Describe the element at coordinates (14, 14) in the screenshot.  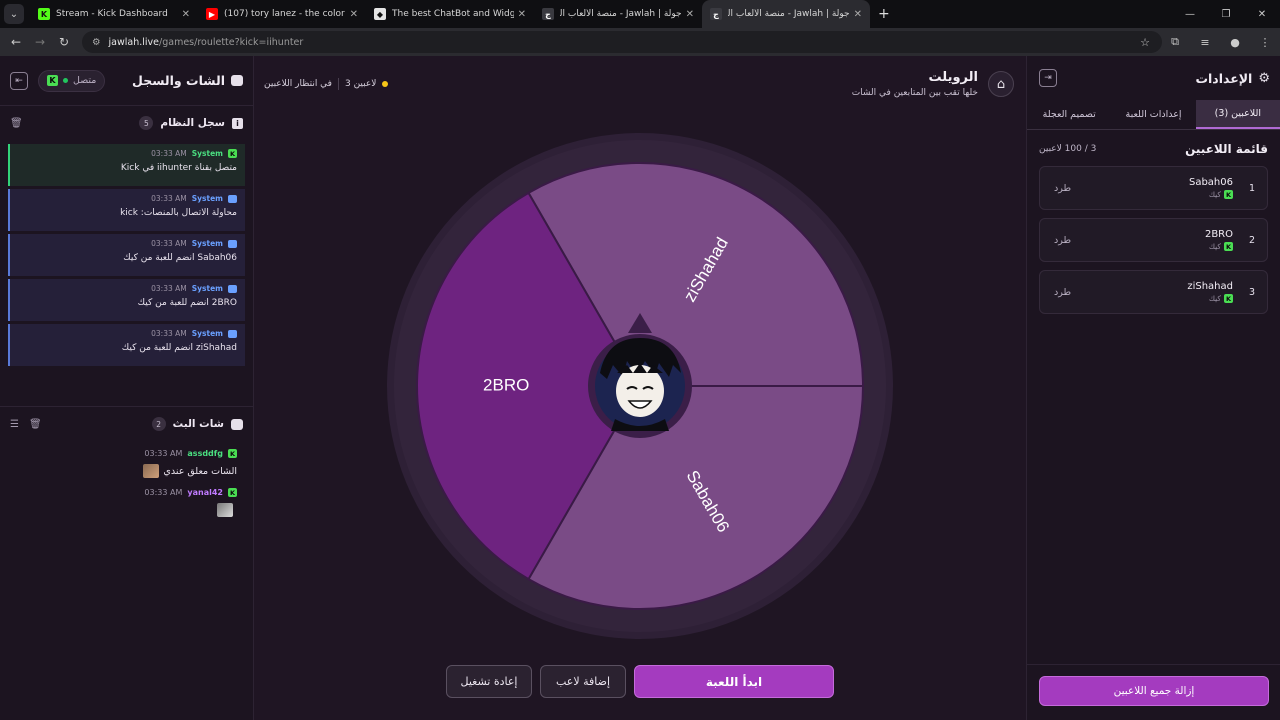
I see `tab-search-button: ⌄` at that location.